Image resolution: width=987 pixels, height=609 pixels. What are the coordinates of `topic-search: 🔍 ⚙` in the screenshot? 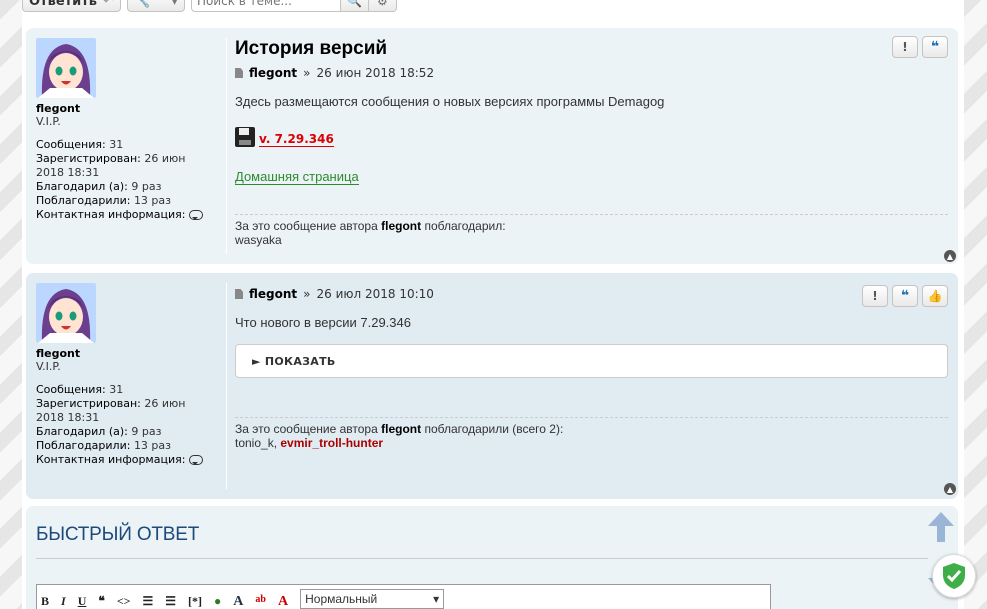 It's located at (293, 6).